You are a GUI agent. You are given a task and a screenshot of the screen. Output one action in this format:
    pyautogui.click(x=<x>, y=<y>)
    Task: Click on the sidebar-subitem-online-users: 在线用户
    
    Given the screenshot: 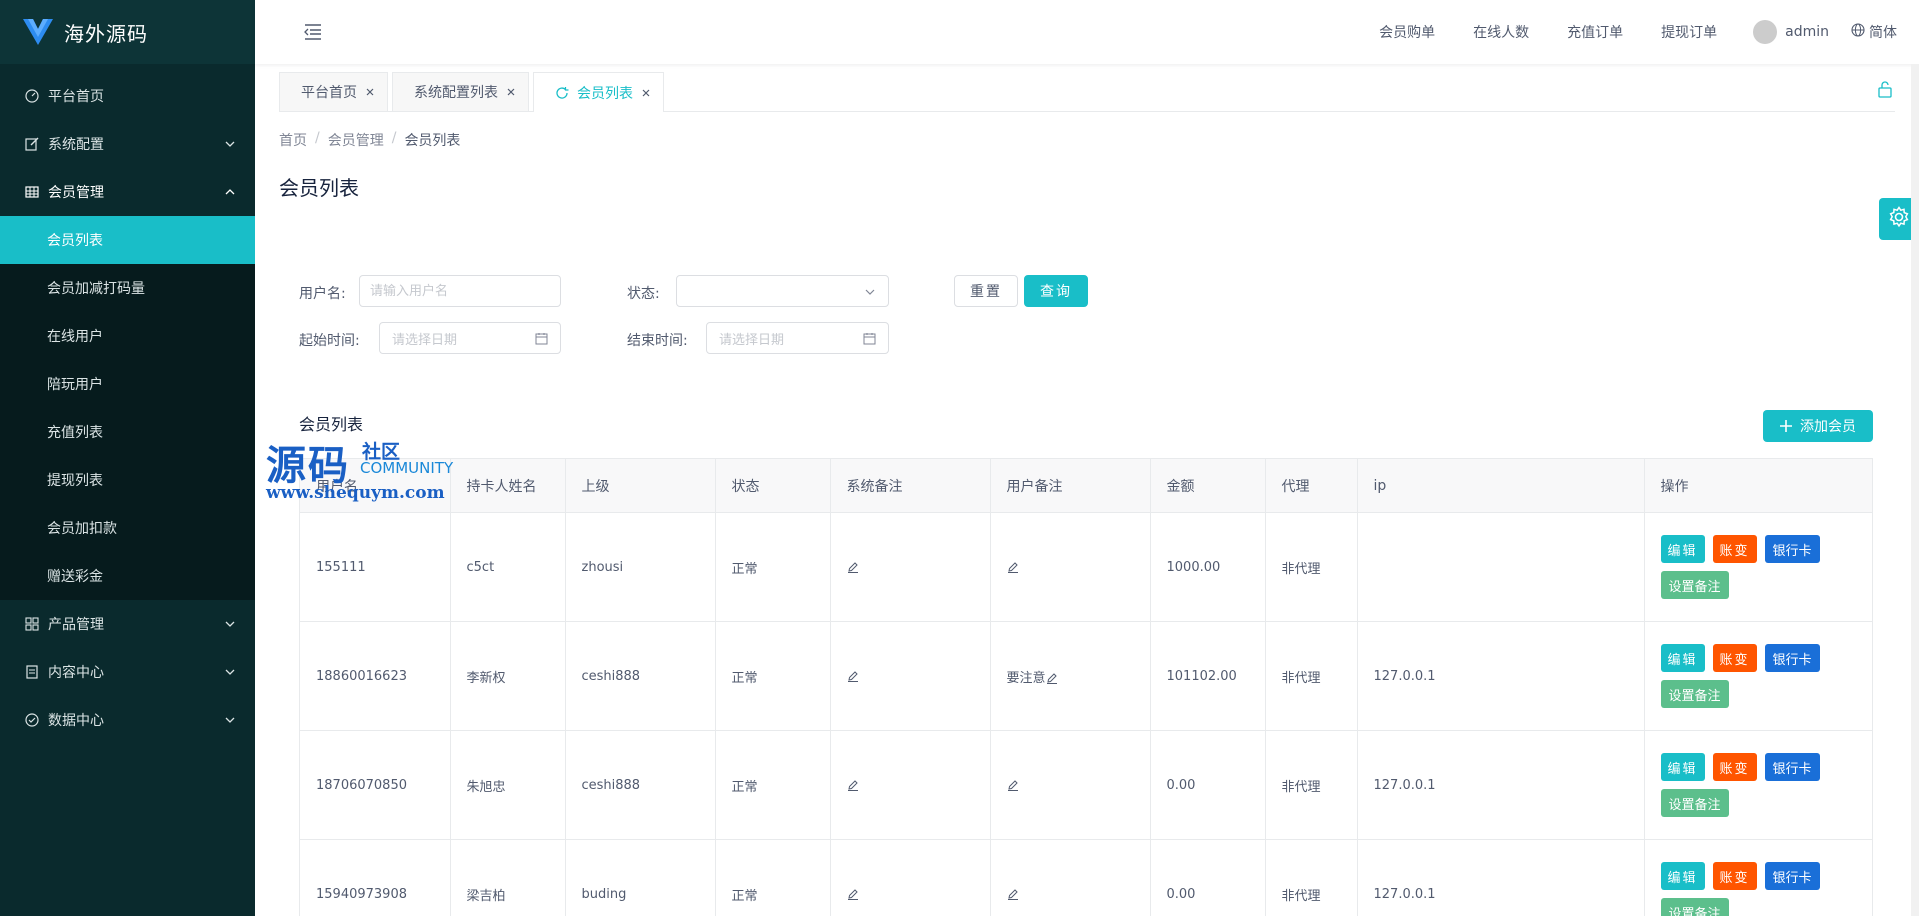 What is the action you would take?
    pyautogui.click(x=127, y=336)
    